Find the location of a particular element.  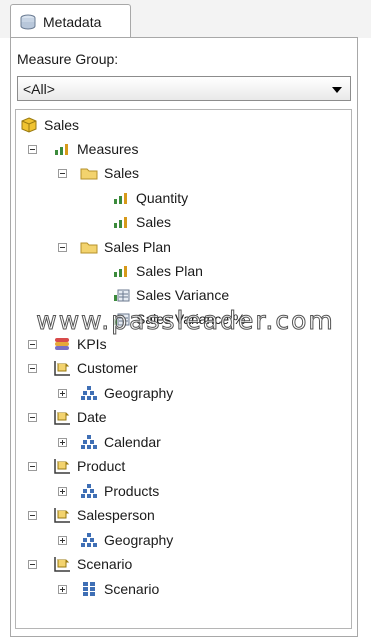

tree-node-scenario-attribute: Scenario is located at coordinates (119, 589).